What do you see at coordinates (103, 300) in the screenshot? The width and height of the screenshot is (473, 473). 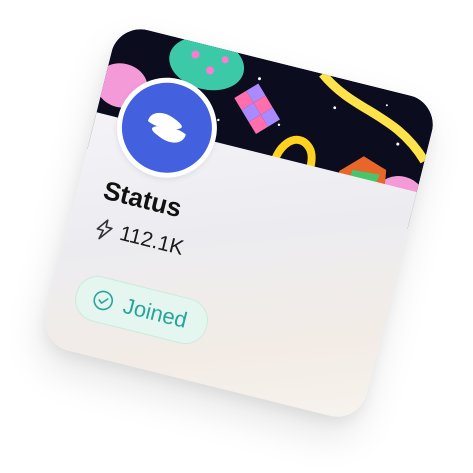 I see `check-circle-icon` at bounding box center [103, 300].